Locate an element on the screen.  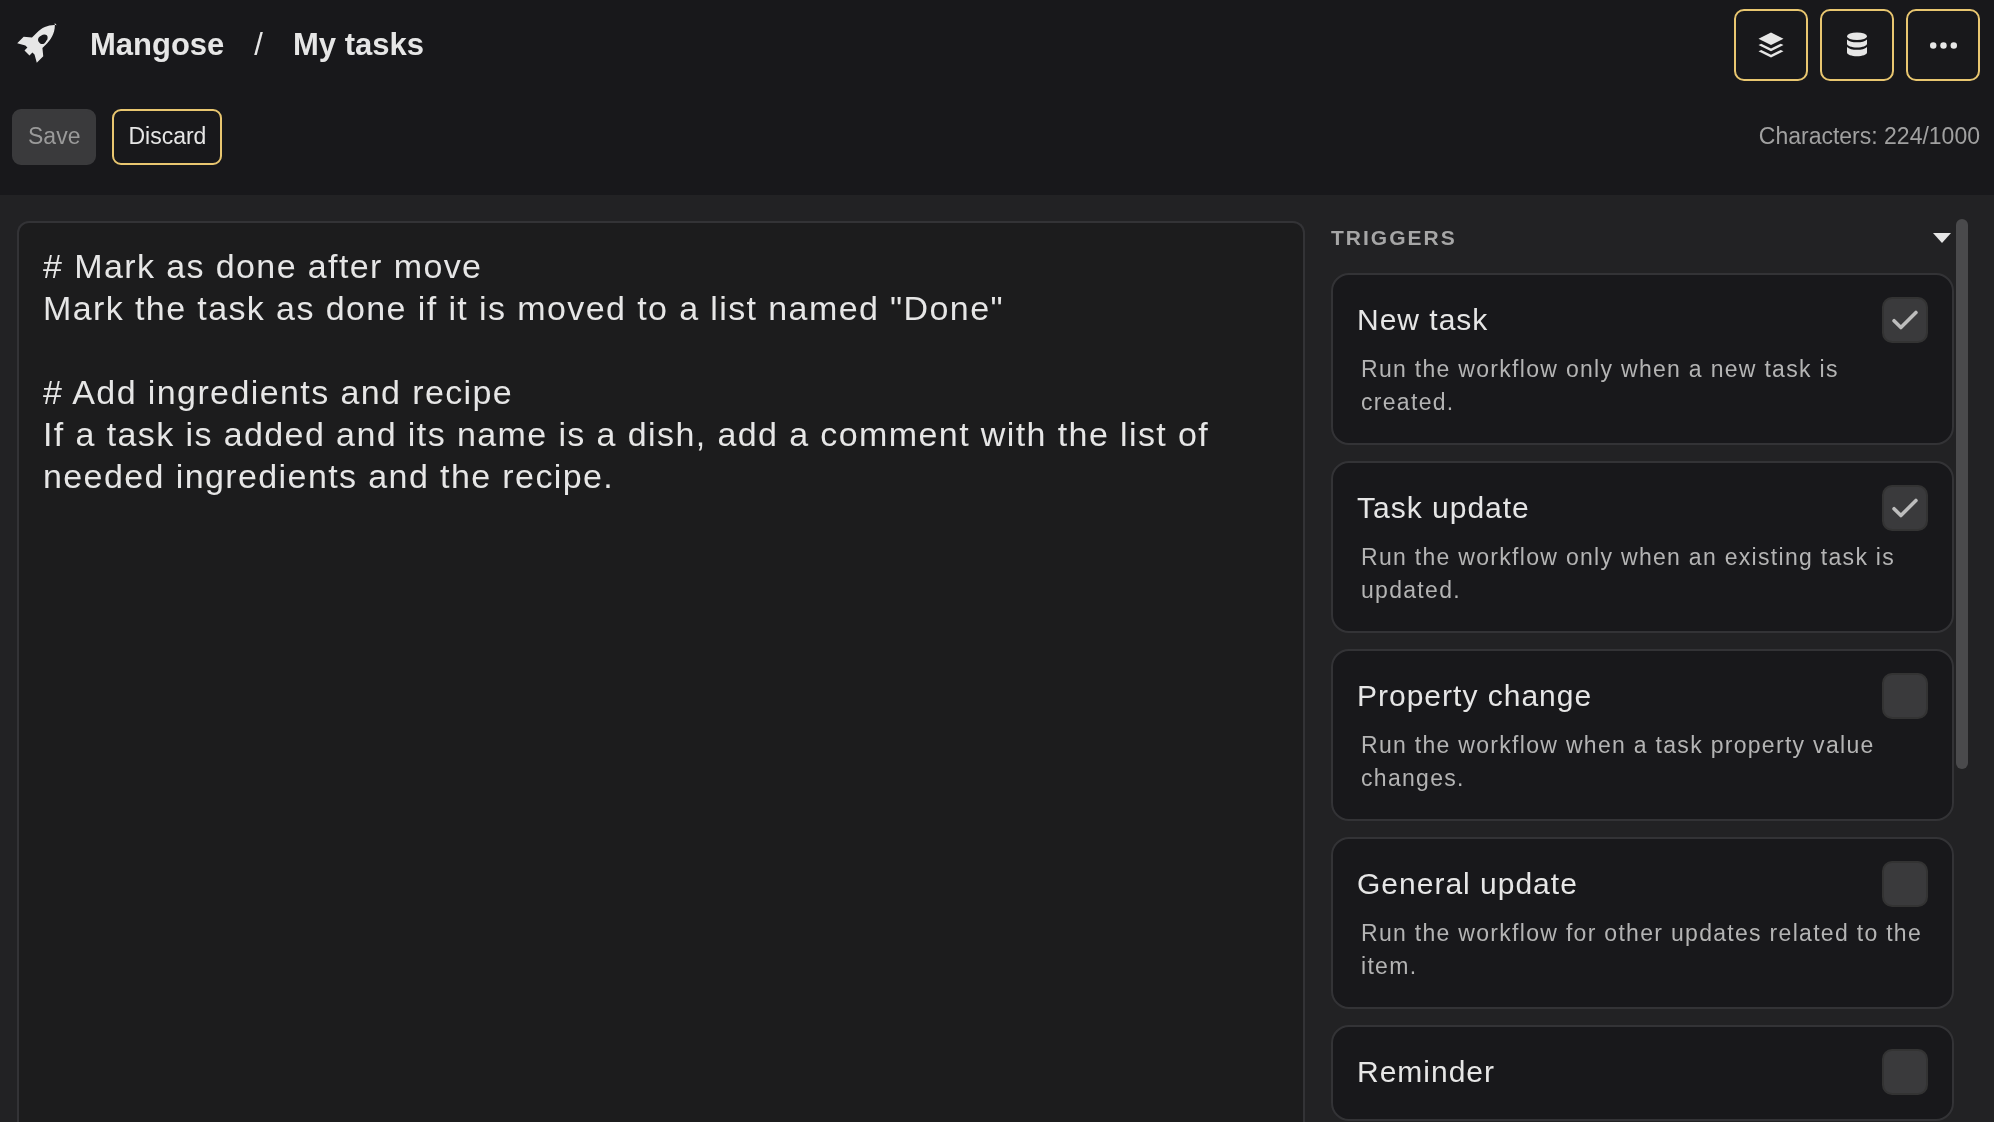
triggers-heading: TRIGGERS is located at coordinates (1394, 238).